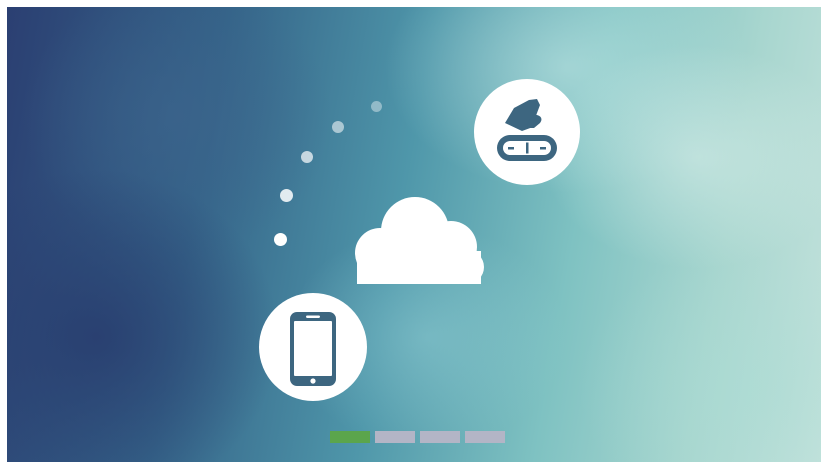 The image size is (828, 469). I want to click on phone-device-circle, so click(313, 347).